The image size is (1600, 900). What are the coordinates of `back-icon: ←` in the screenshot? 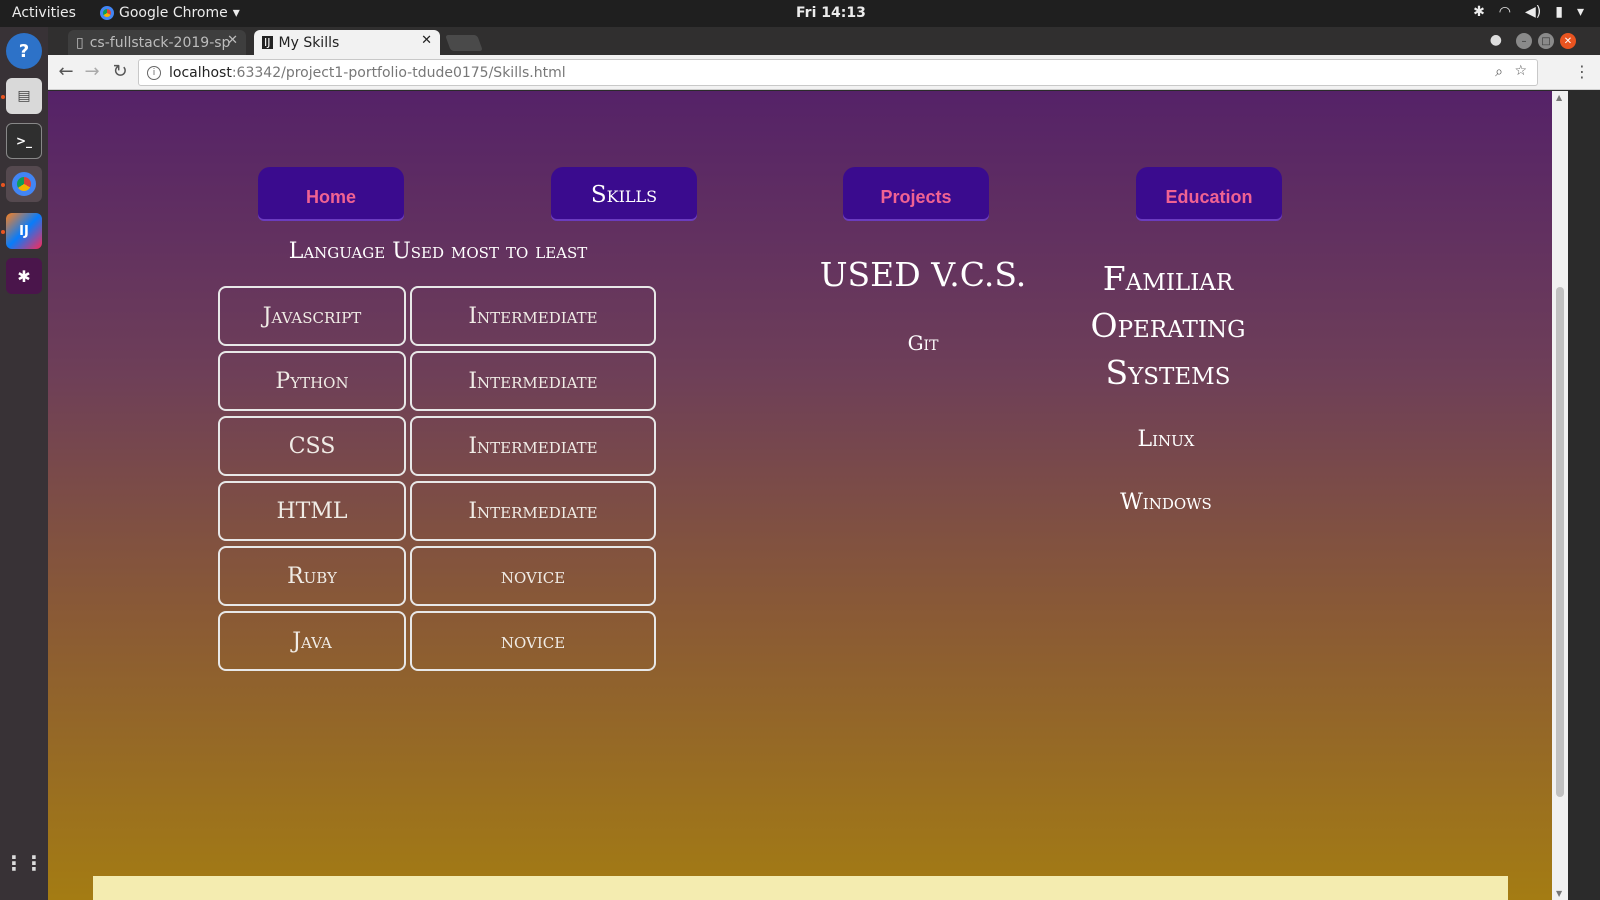 It's located at (66, 72).